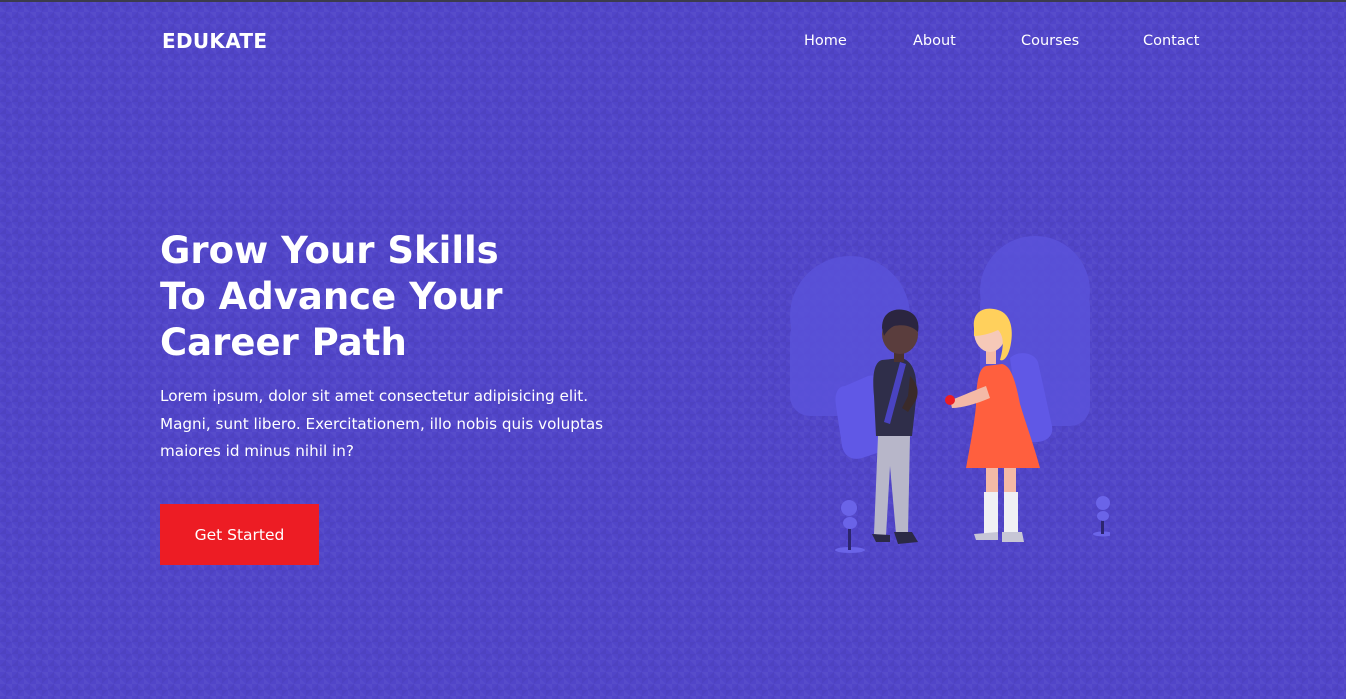 This screenshot has width=1346, height=699. Describe the element at coordinates (239, 534) in the screenshot. I see `get-started-button: Get Started` at that location.